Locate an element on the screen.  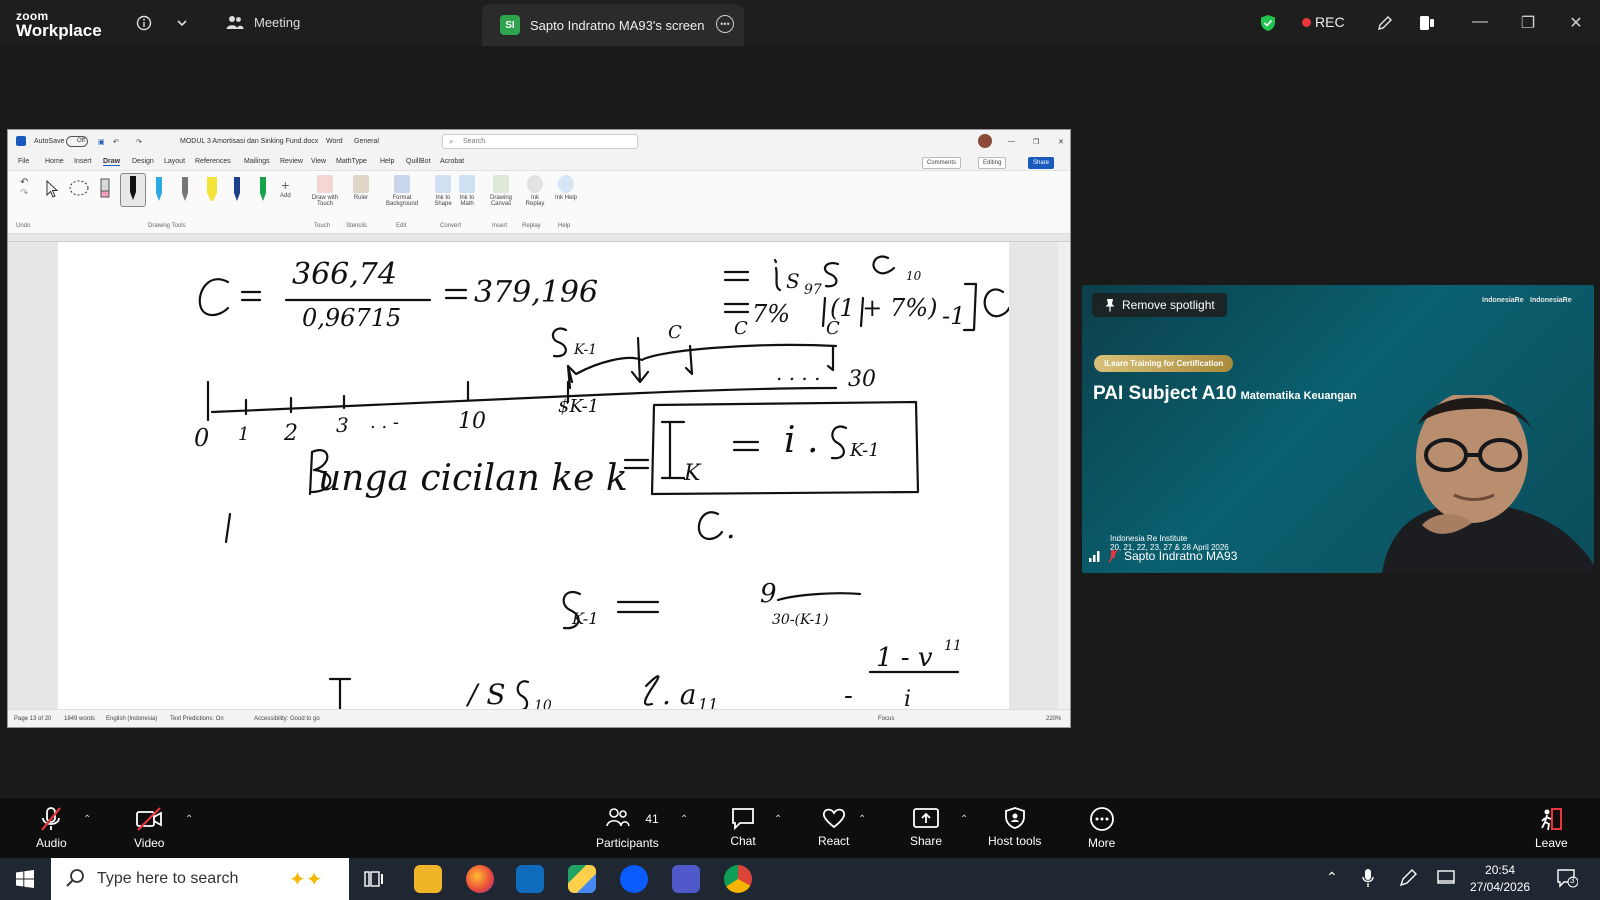
navy-pen-tool is located at coordinates (237, 190).